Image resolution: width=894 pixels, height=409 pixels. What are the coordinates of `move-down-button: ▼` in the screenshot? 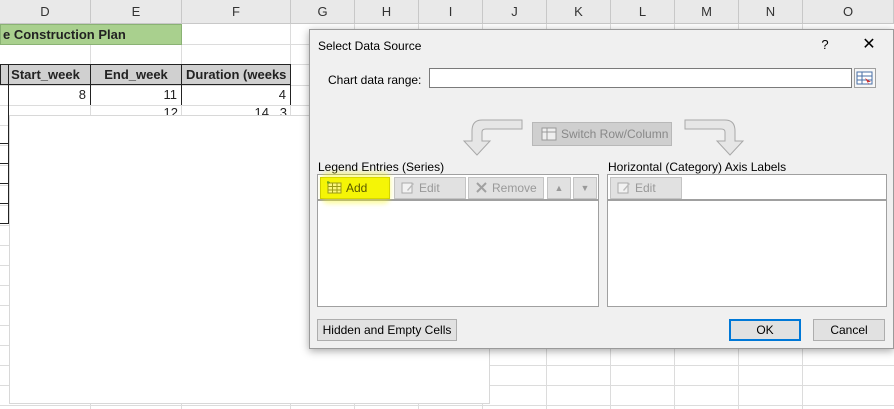 It's located at (585, 188).